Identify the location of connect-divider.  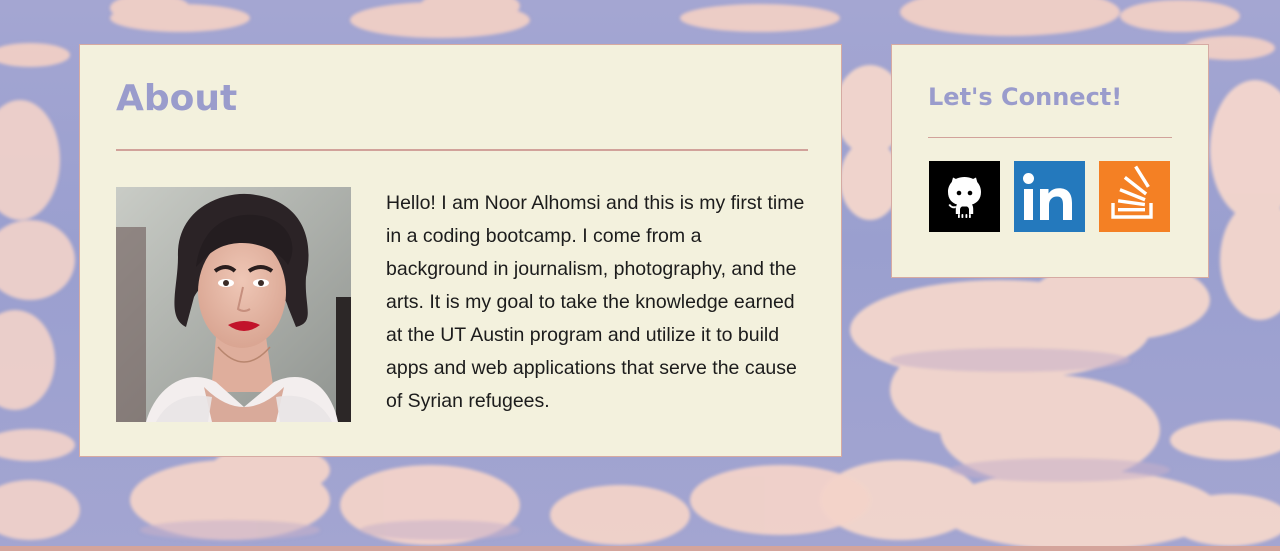
(1050, 137).